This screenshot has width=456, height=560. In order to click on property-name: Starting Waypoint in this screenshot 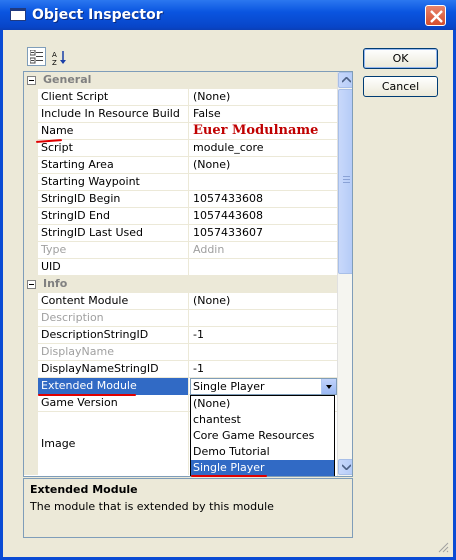, I will do `click(113, 182)`.